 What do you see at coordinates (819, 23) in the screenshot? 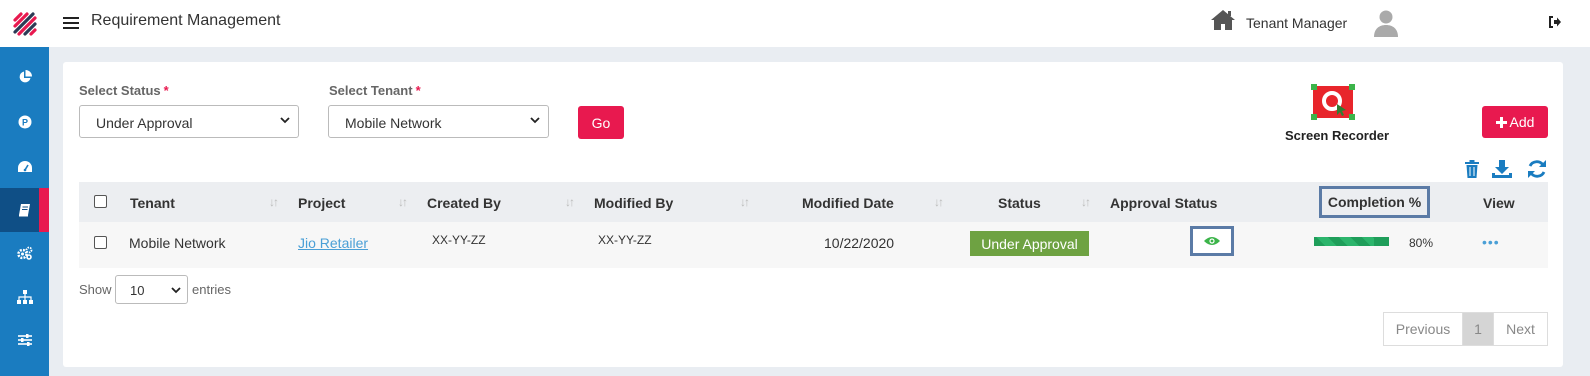
I see `top-bar: Requirement Management Tenant Manager` at bounding box center [819, 23].